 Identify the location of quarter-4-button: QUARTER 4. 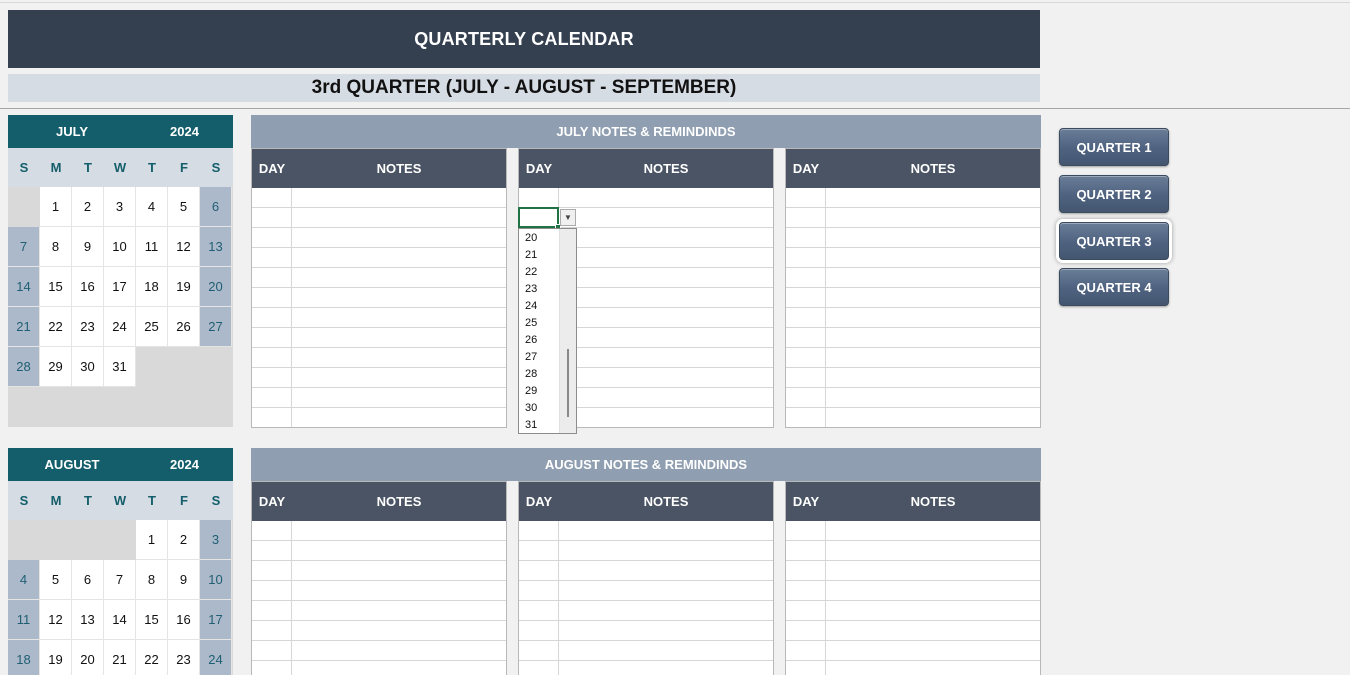
(1114, 287).